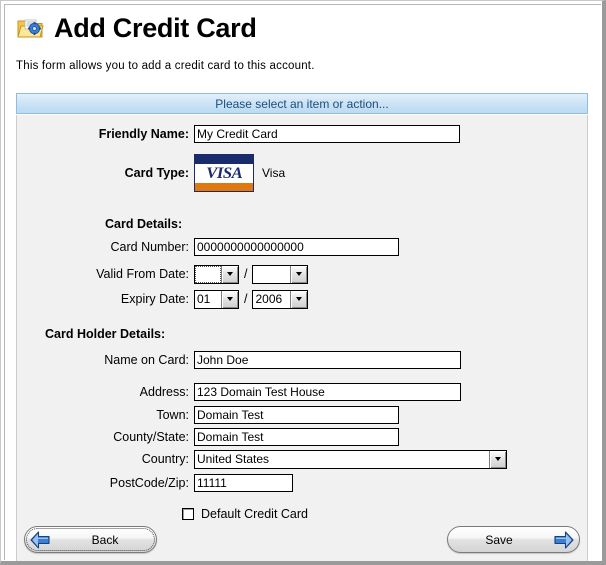 This screenshot has height=565, width=606. Describe the element at coordinates (224, 187) in the screenshot. I see `visa-logo-bottom-bar` at that location.